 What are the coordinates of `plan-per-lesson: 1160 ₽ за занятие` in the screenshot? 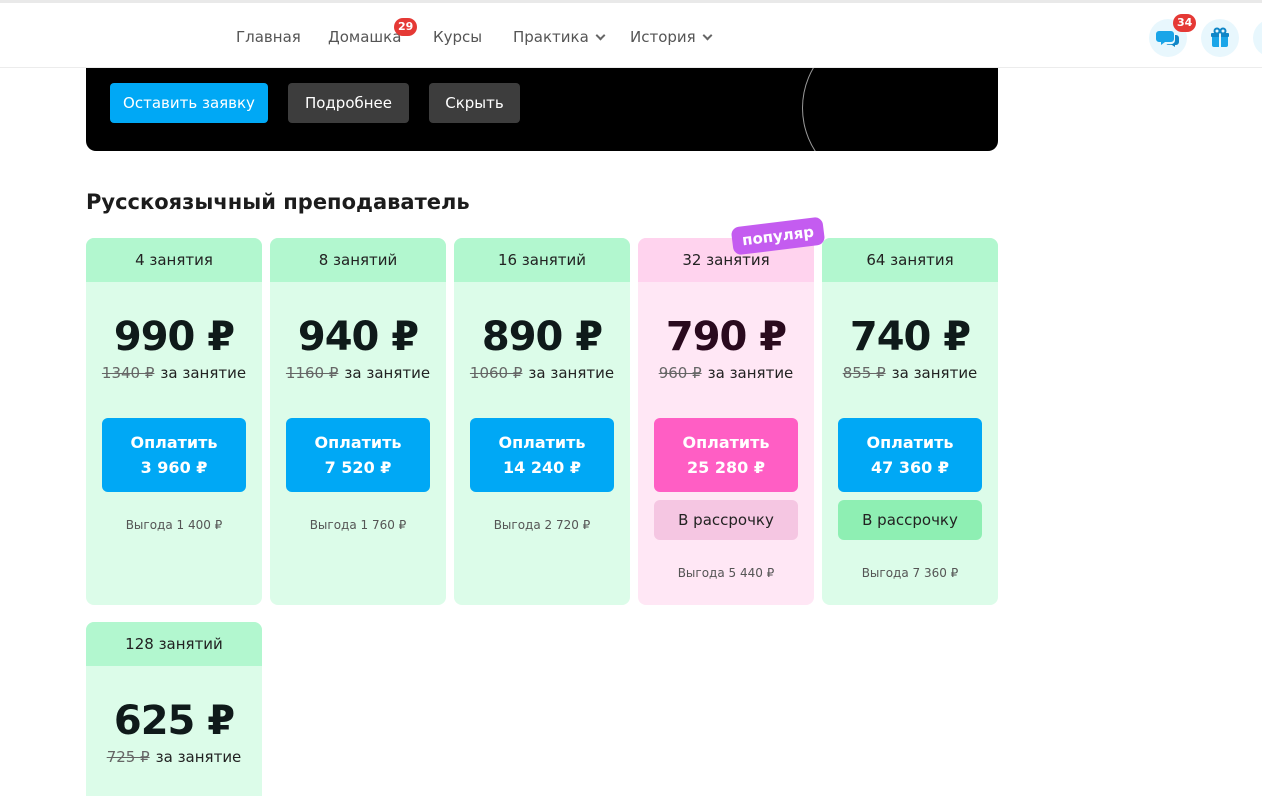 It's located at (358, 373).